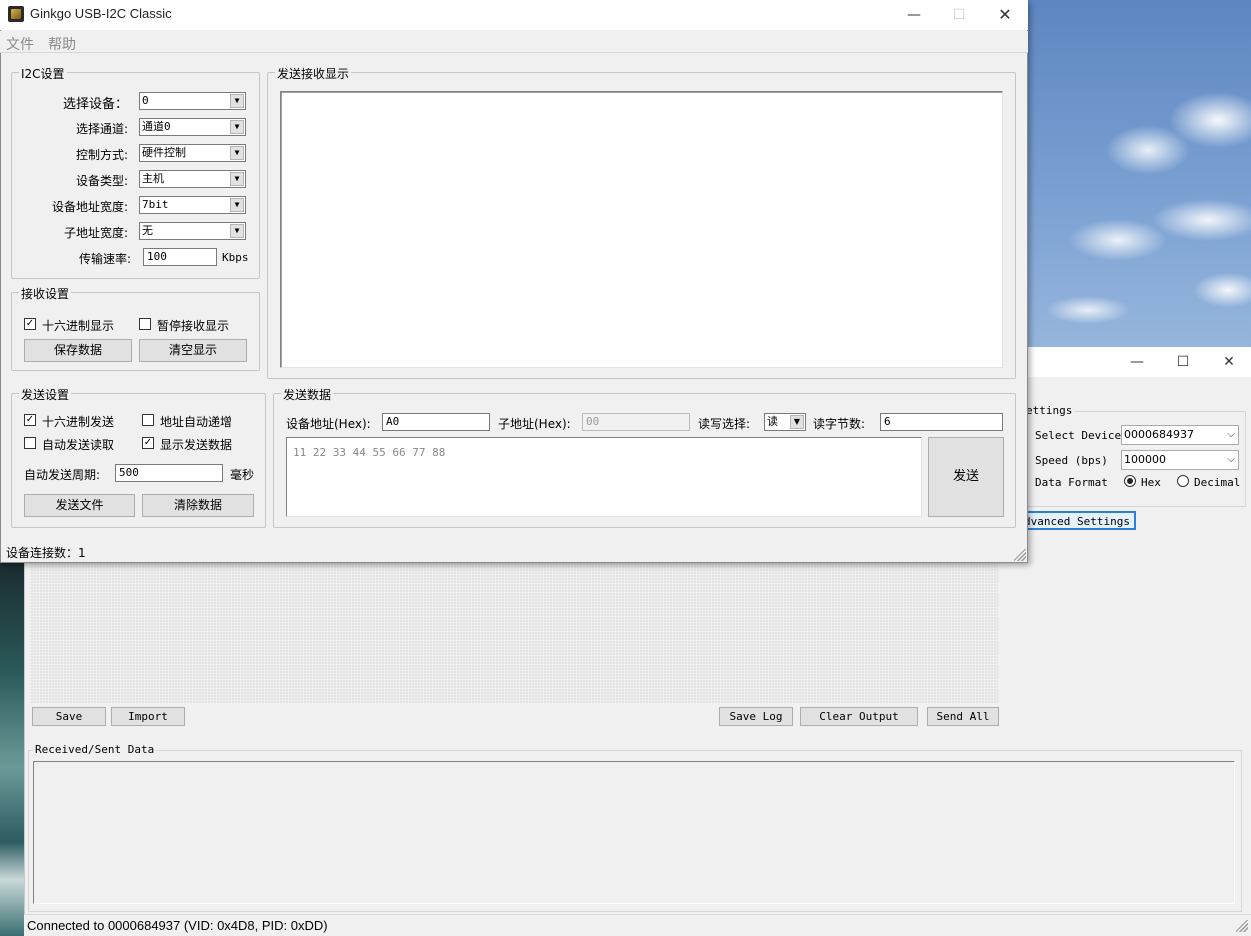 The image size is (1251, 936). What do you see at coordinates (180, 257) in the screenshot?
I see `transfer-rate-input: 100` at bounding box center [180, 257].